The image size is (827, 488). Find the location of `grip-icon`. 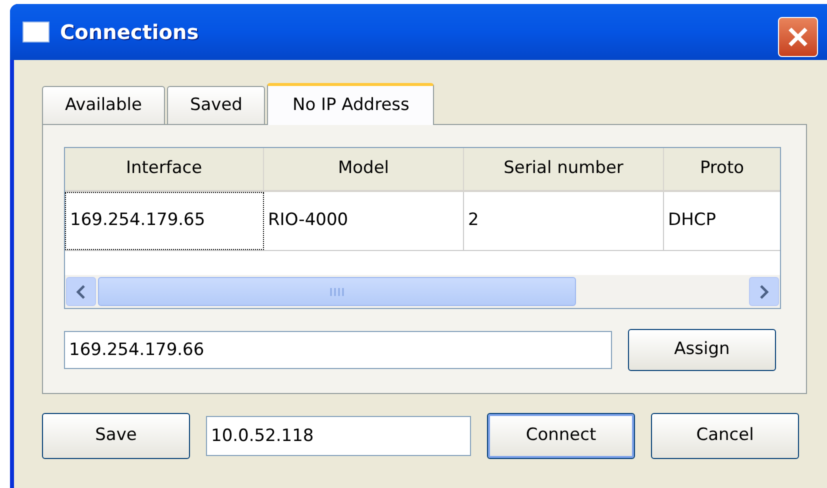

grip-icon is located at coordinates (337, 291).